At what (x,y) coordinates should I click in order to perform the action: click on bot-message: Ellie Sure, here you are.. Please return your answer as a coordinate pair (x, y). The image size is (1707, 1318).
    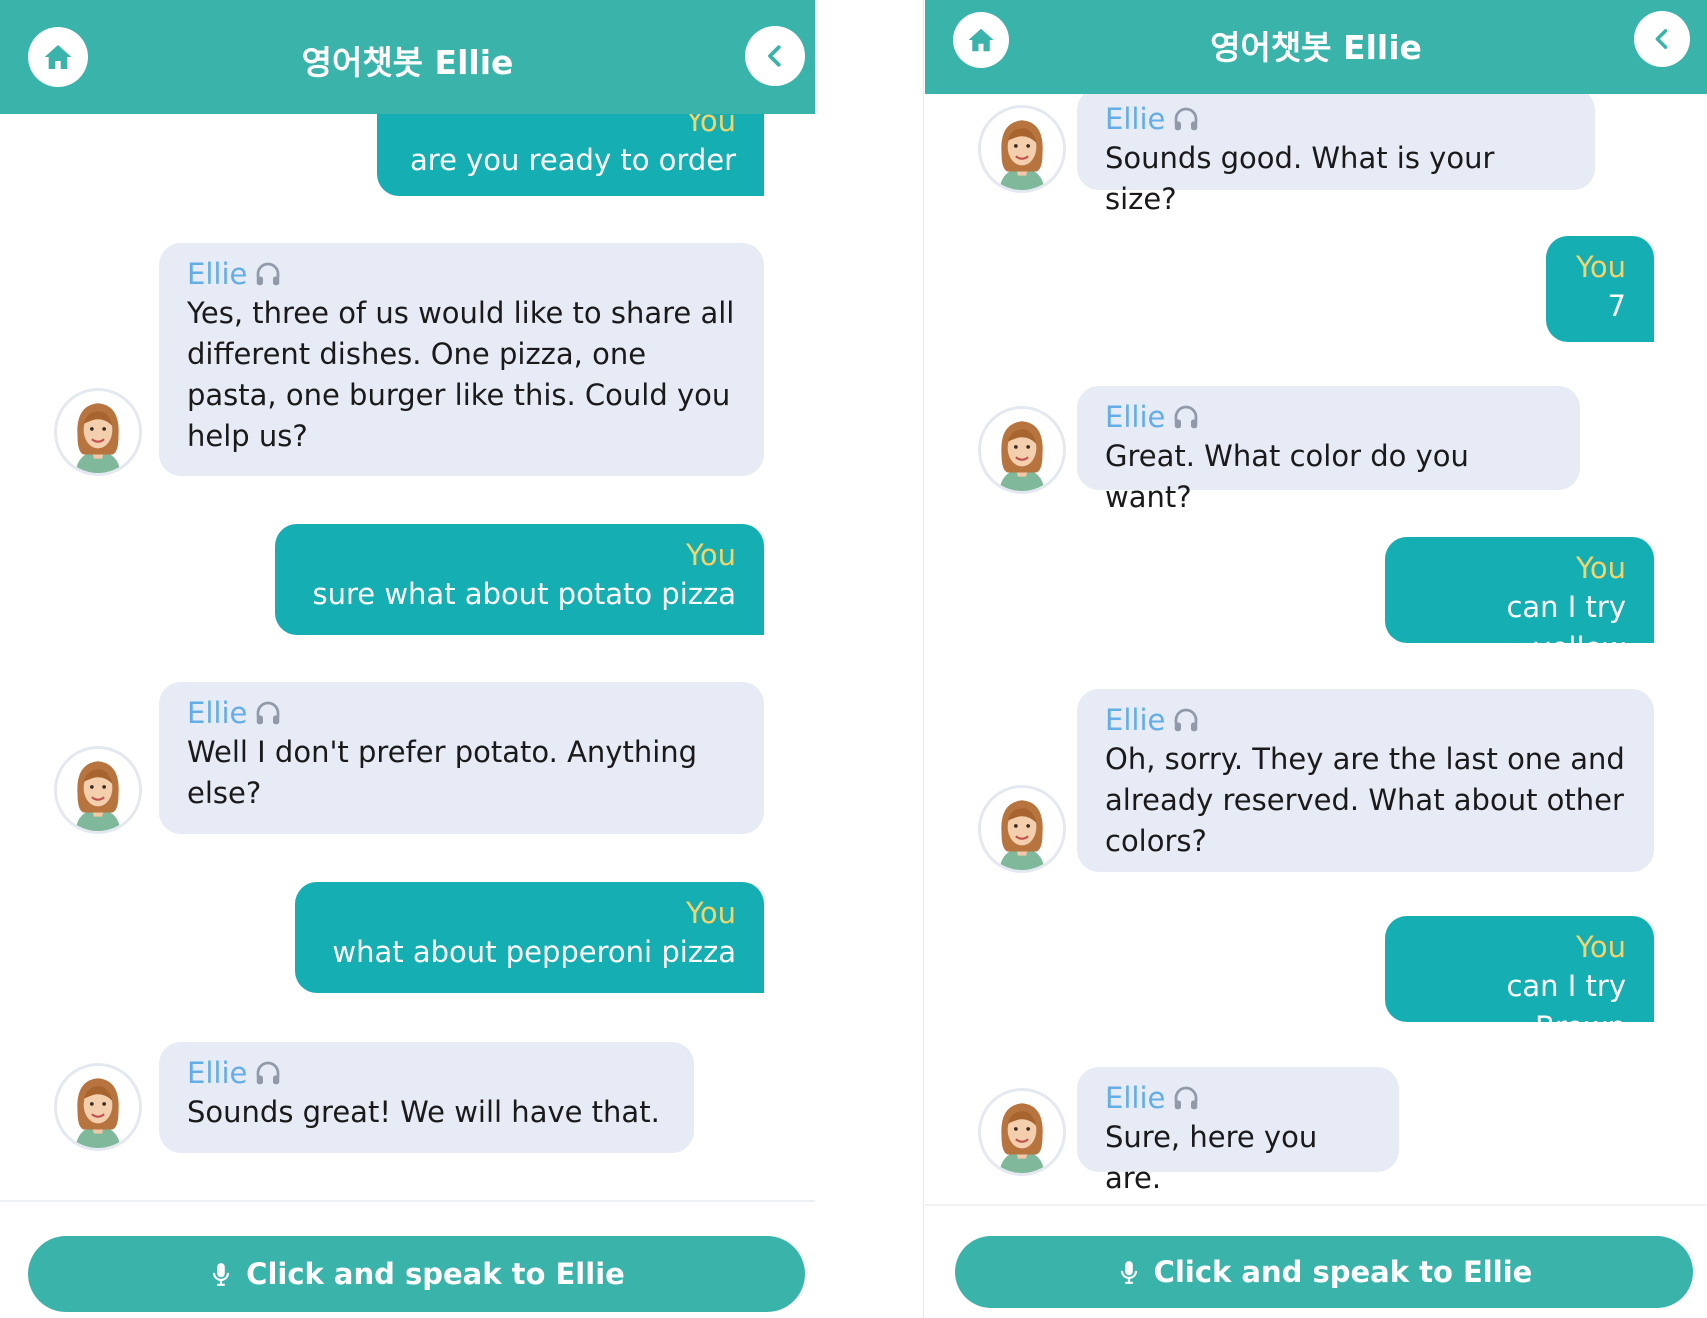
    Looking at the image, I should click on (1238, 1131).